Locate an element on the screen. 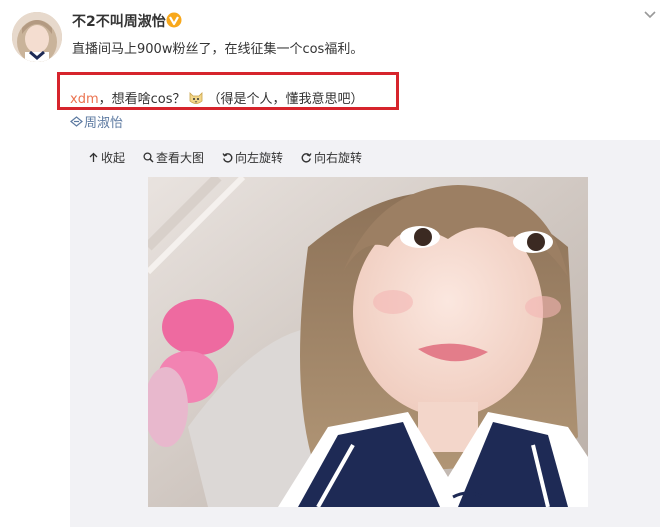 This screenshot has width=669, height=527. search-icon is located at coordinates (148, 157).